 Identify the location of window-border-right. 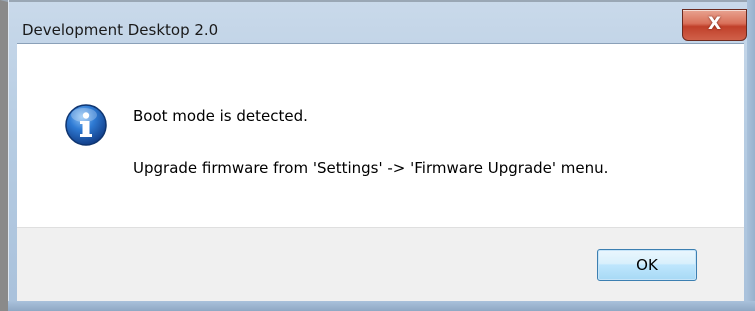
(751, 155).